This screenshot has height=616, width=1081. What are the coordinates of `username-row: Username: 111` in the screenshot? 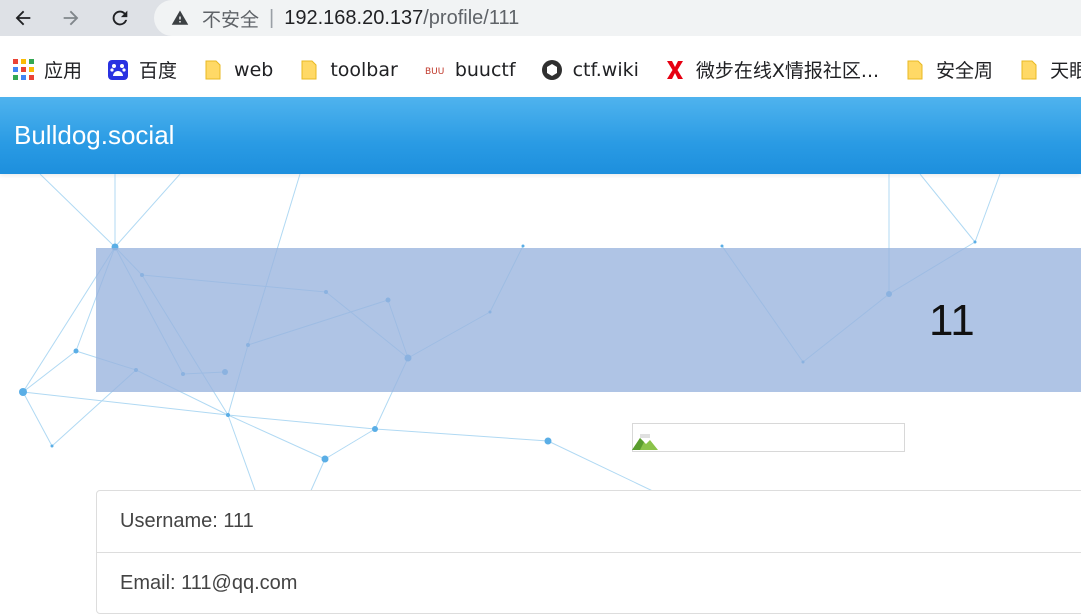 It's located at (187, 521).